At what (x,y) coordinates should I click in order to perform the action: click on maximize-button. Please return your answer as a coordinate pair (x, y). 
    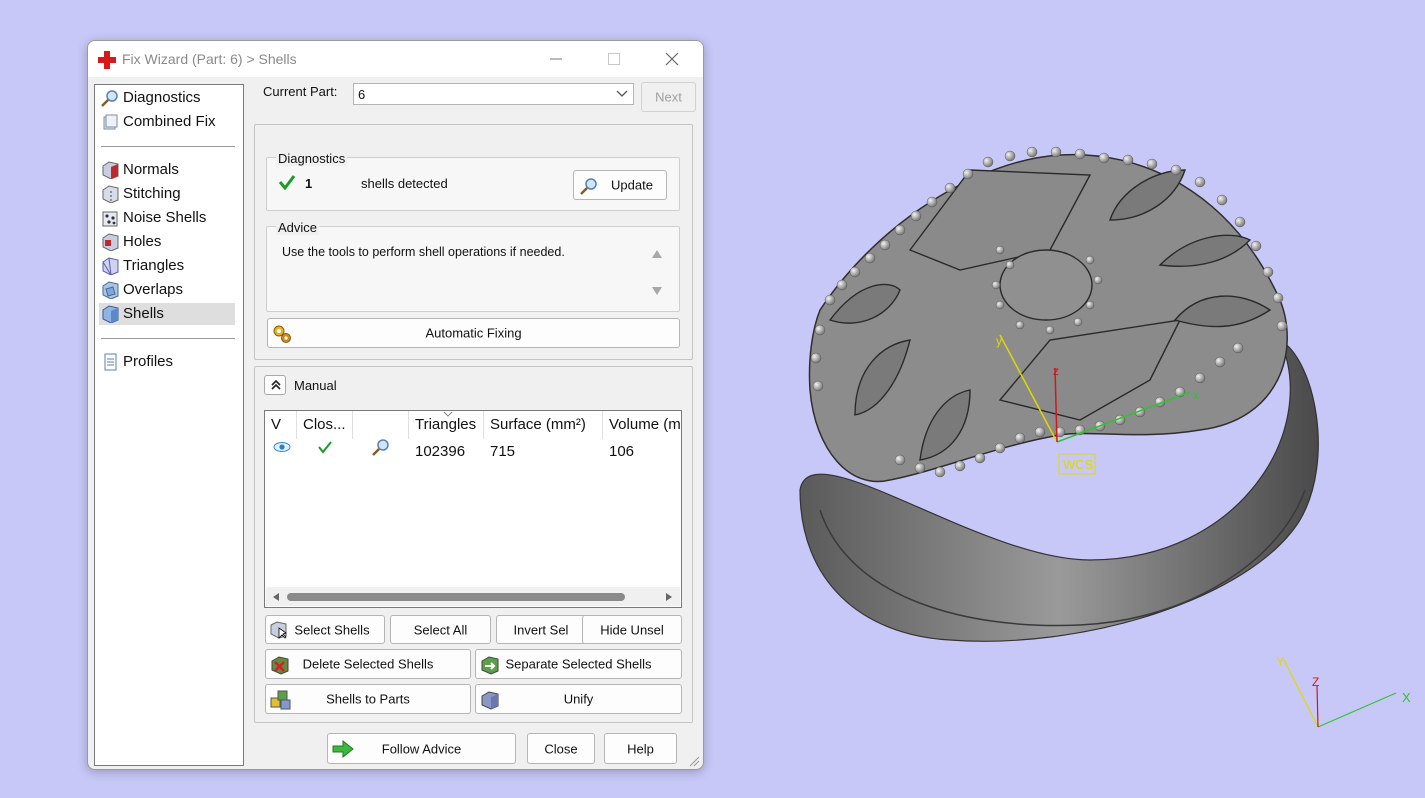
    Looking at the image, I should click on (614, 59).